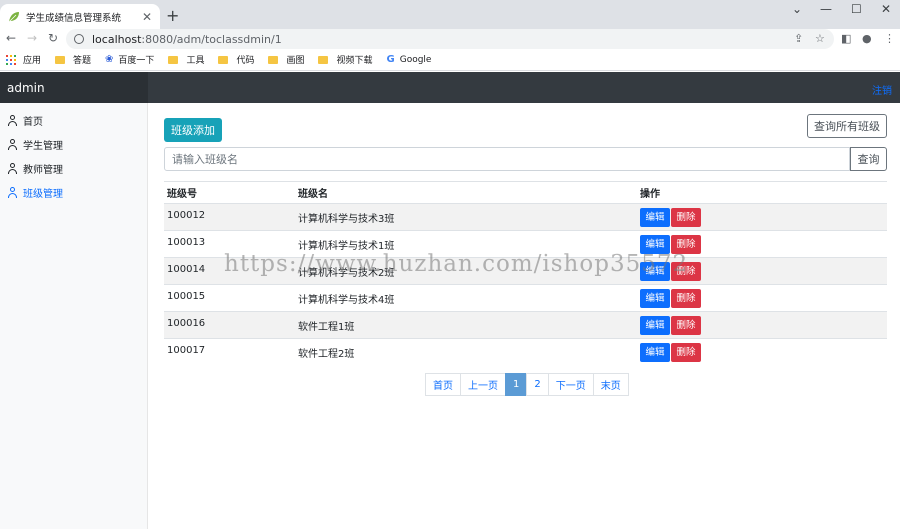 The width and height of the screenshot is (900, 529). What do you see at coordinates (466, 244) in the screenshot?
I see `cell-class-name: 计算机科学与技术1班` at bounding box center [466, 244].